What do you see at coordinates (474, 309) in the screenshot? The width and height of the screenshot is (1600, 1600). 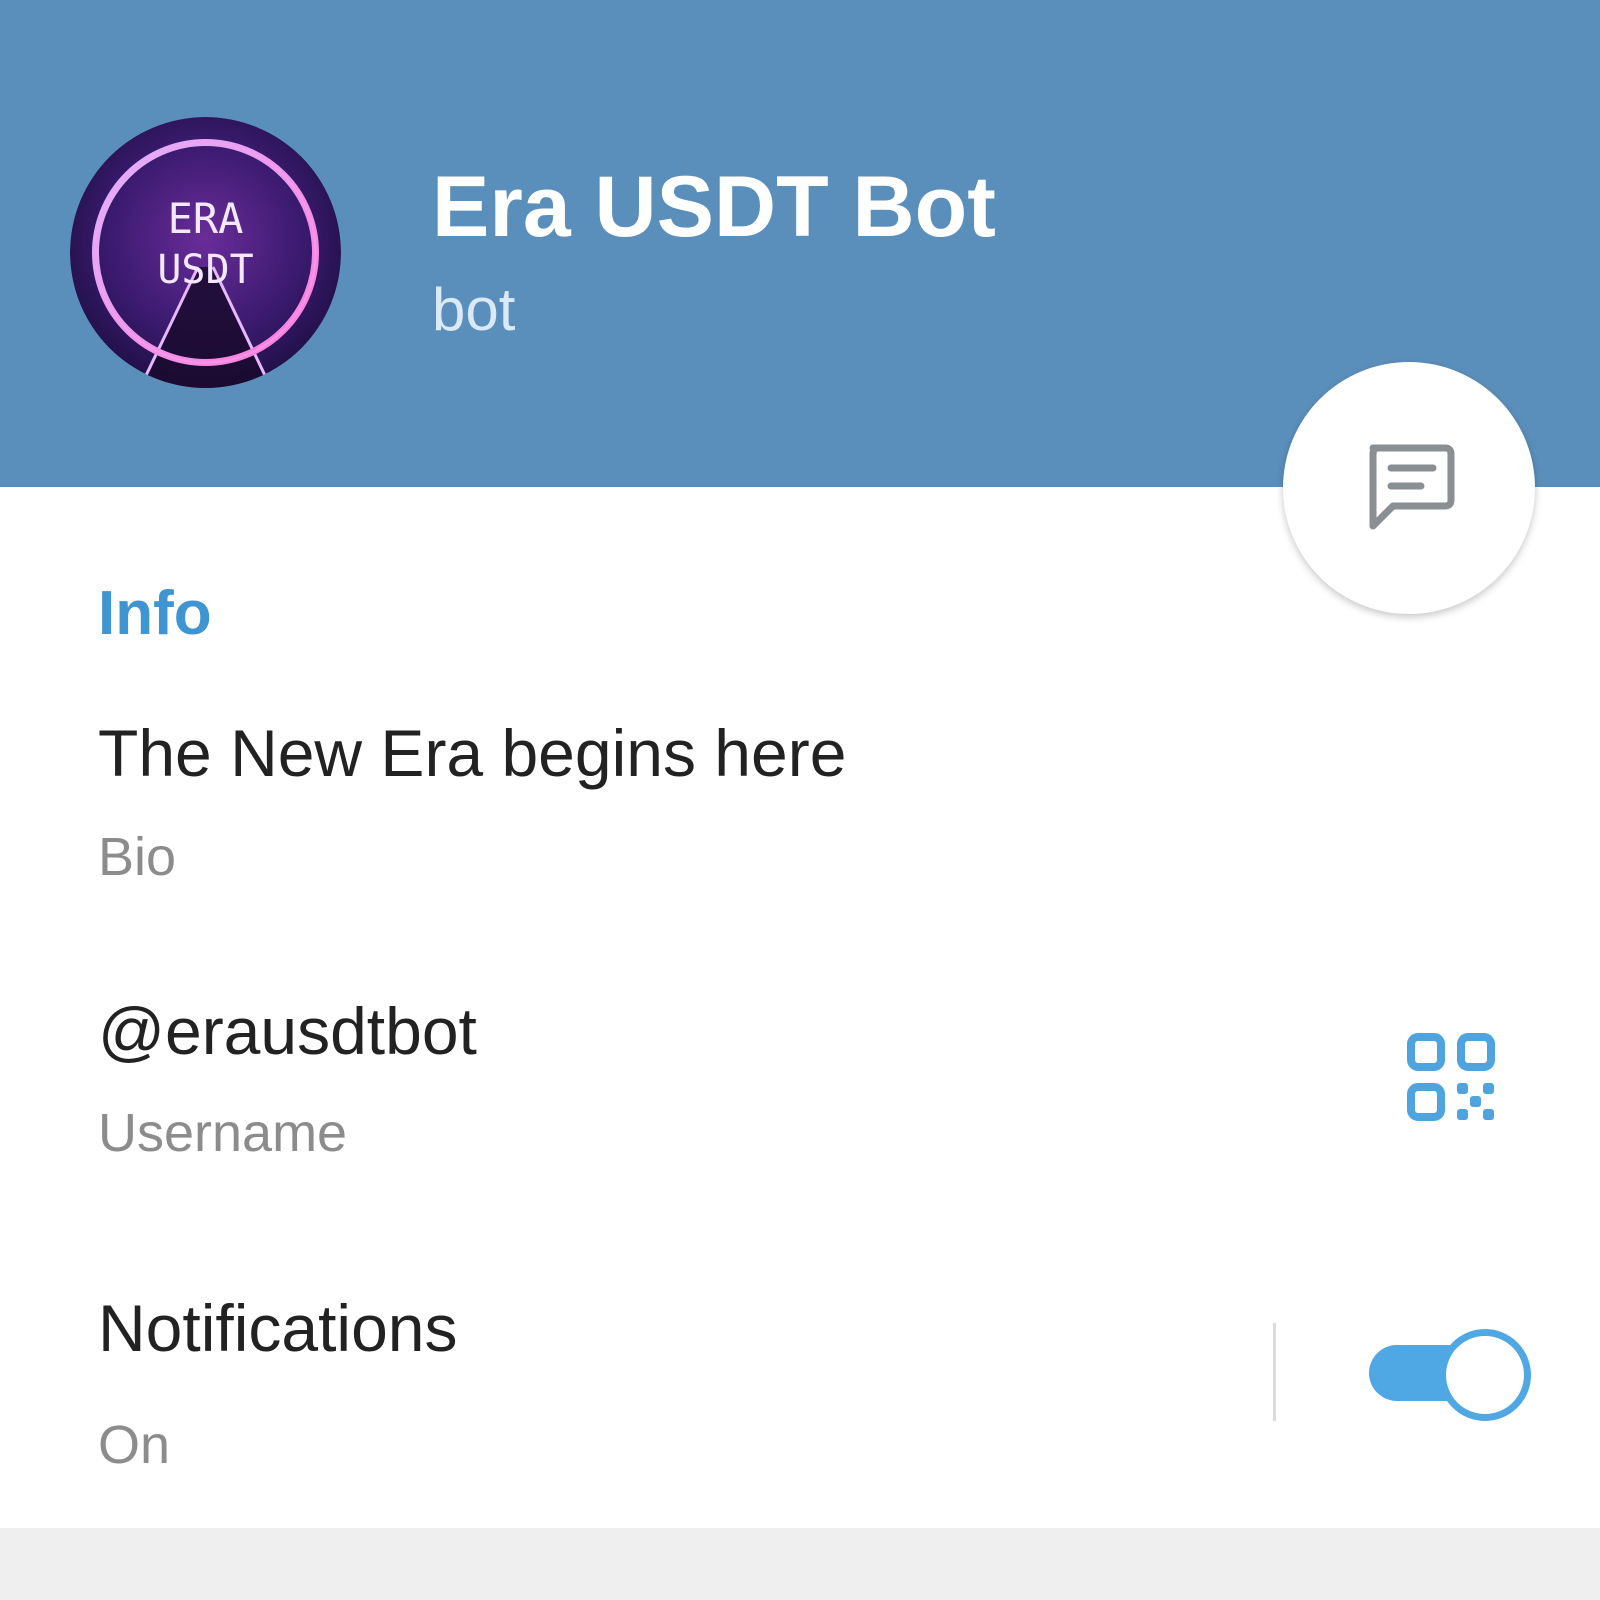 I see `profile-type: bot` at bounding box center [474, 309].